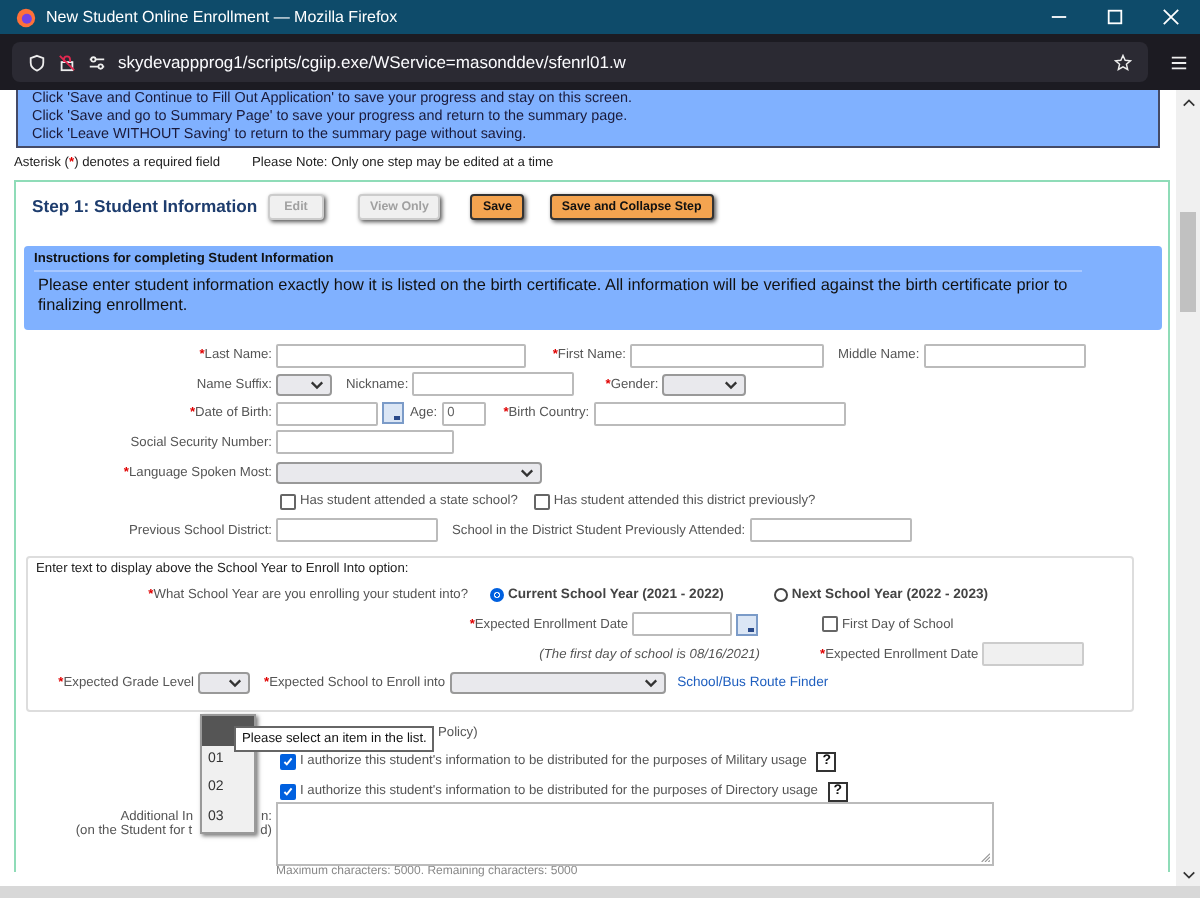  What do you see at coordinates (222, 17) in the screenshot?
I see `window-title: New Student Online Enrollment — Mozilla Firefox` at bounding box center [222, 17].